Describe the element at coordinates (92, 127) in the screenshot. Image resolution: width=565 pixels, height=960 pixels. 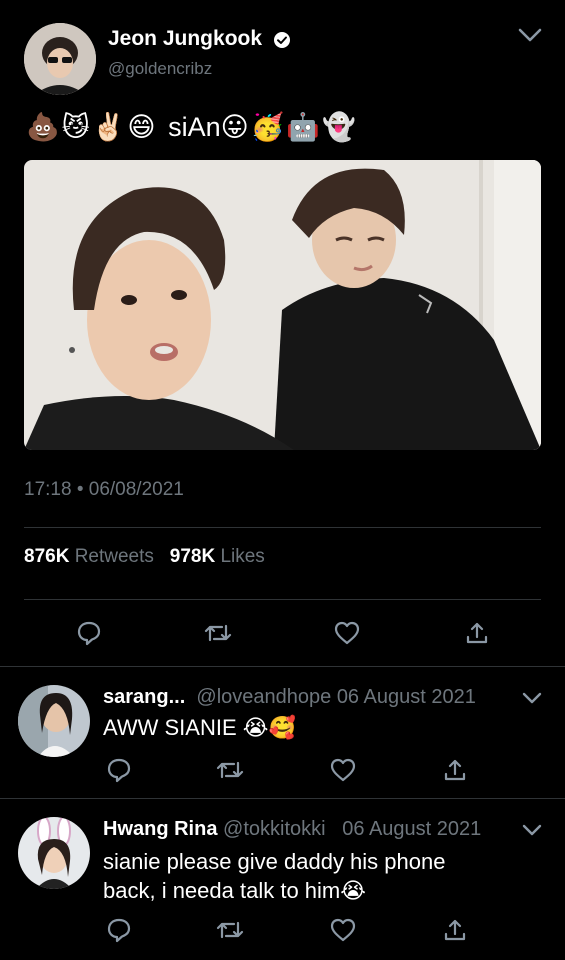
I see `tweet-emojis-before: 💩😼✌🏻😄` at that location.